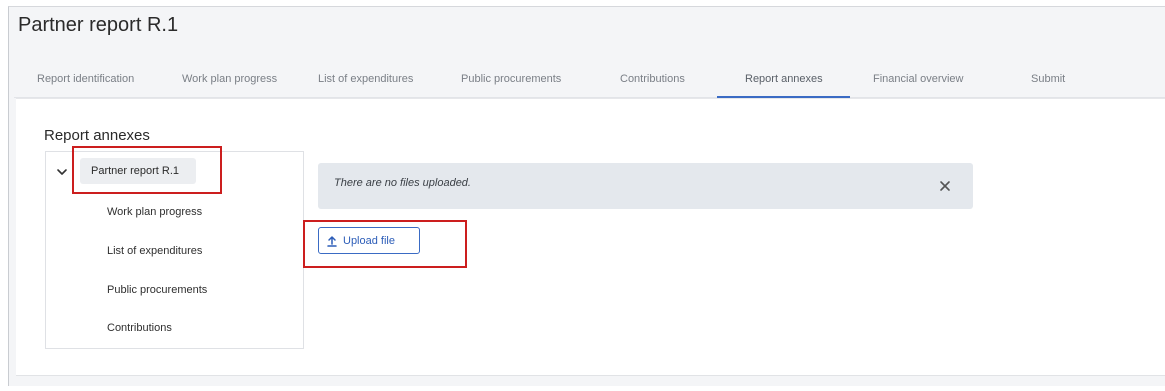  What do you see at coordinates (511, 79) in the screenshot?
I see `tab-public-procurements: Public procurements` at bounding box center [511, 79].